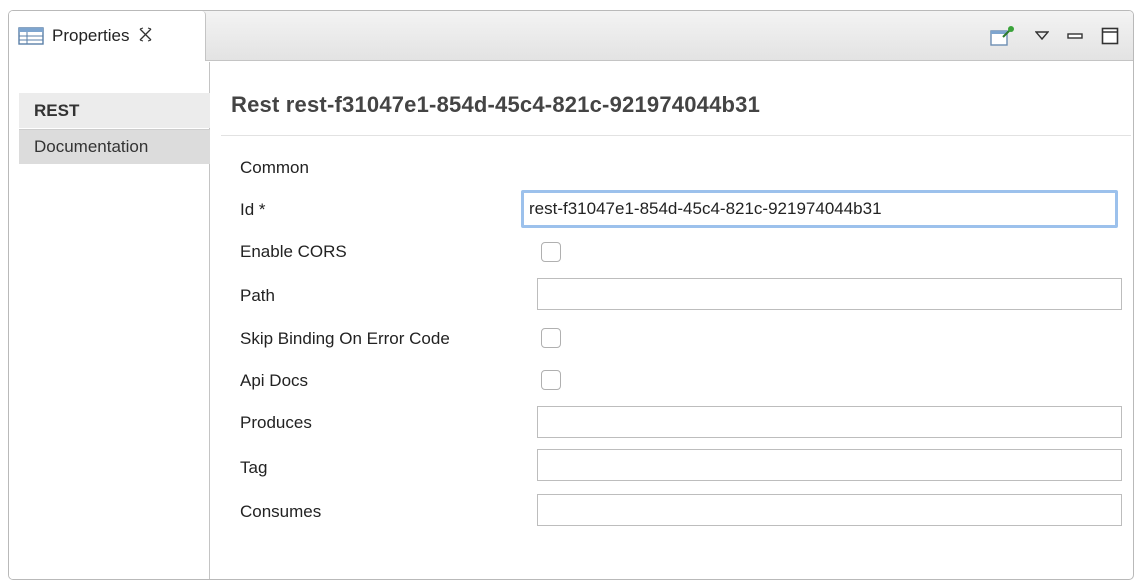 Image resolution: width=1141 pixels, height=584 pixels. What do you see at coordinates (829, 510) in the screenshot?
I see `consumes-field` at bounding box center [829, 510].